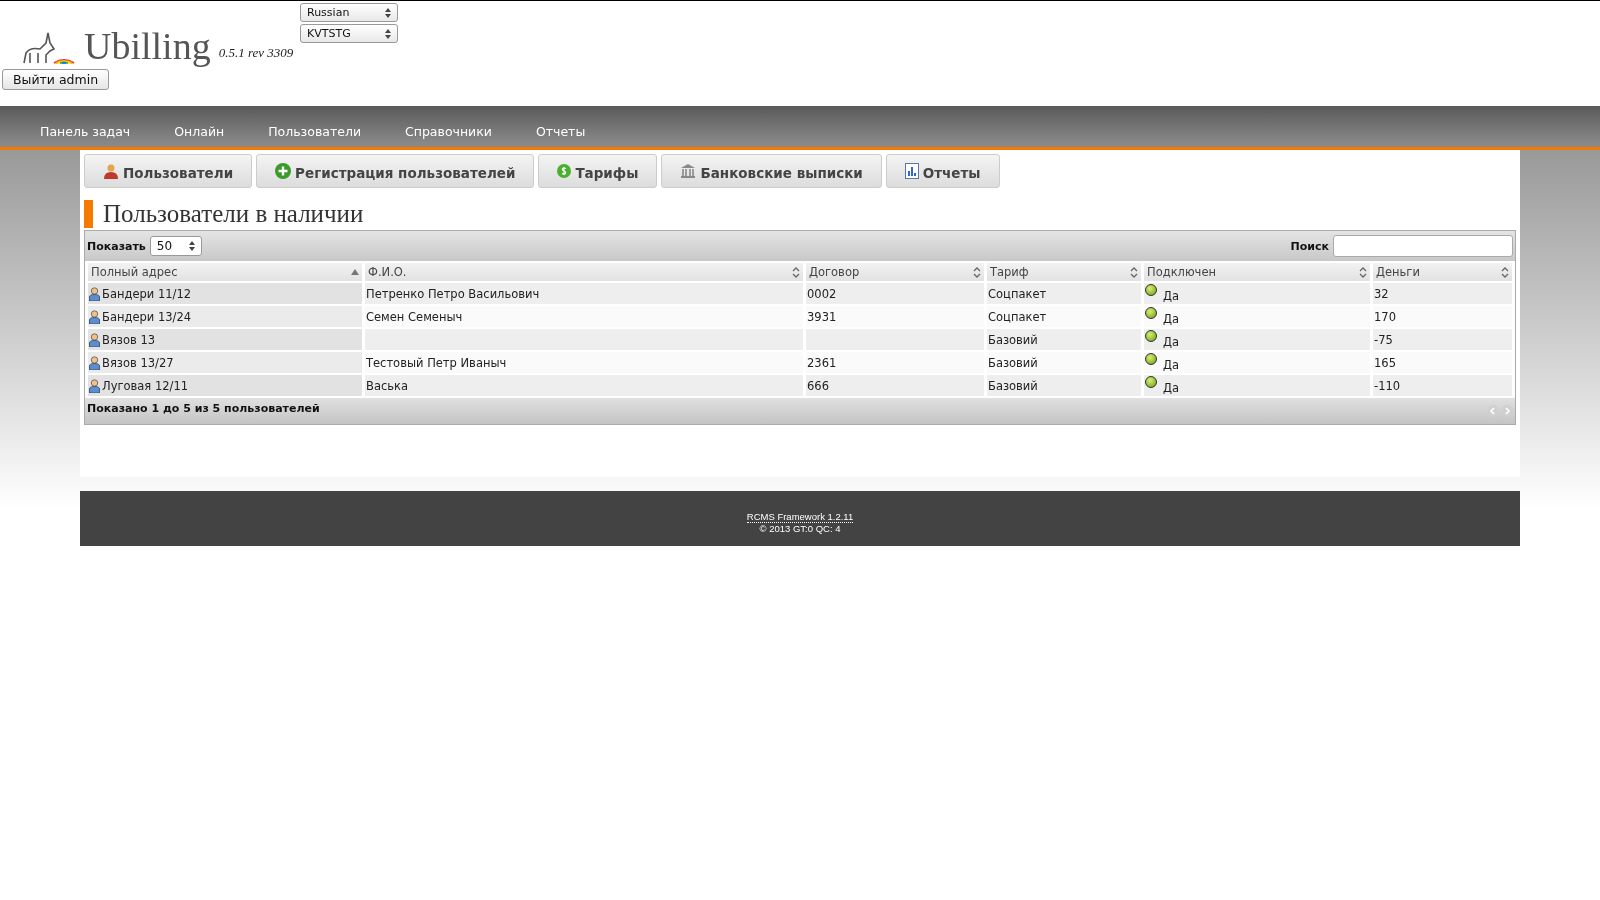  Describe the element at coordinates (822, 362) in the screenshot. I see `table-cell: 2361` at that location.